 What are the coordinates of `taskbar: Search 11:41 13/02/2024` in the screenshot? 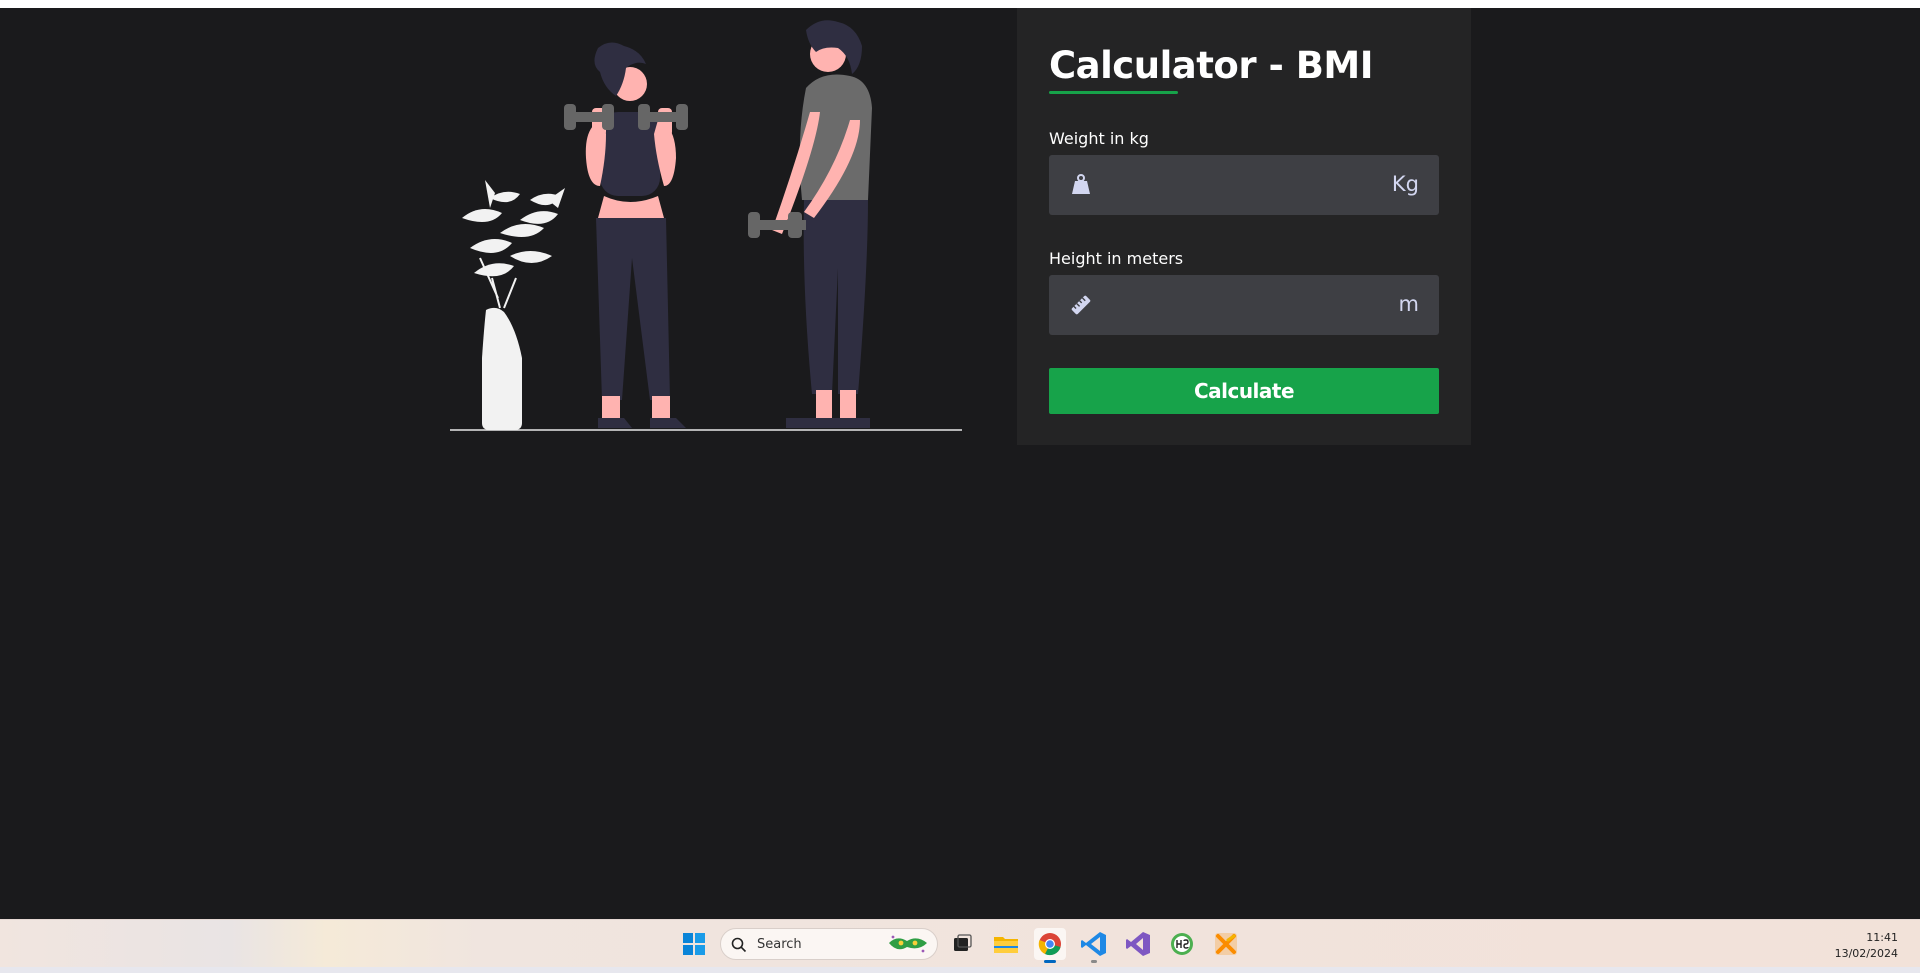 It's located at (960, 943).